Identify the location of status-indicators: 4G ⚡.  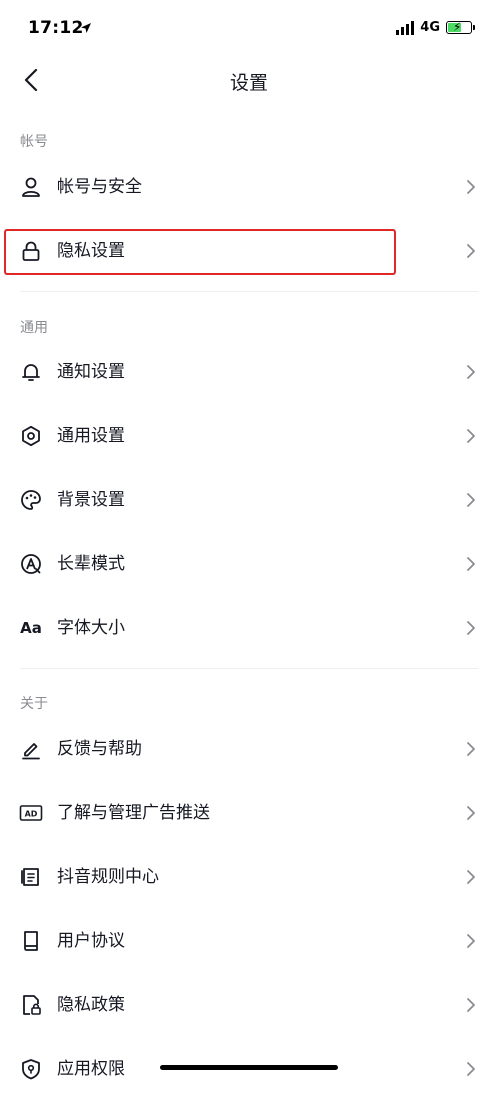
(435, 27).